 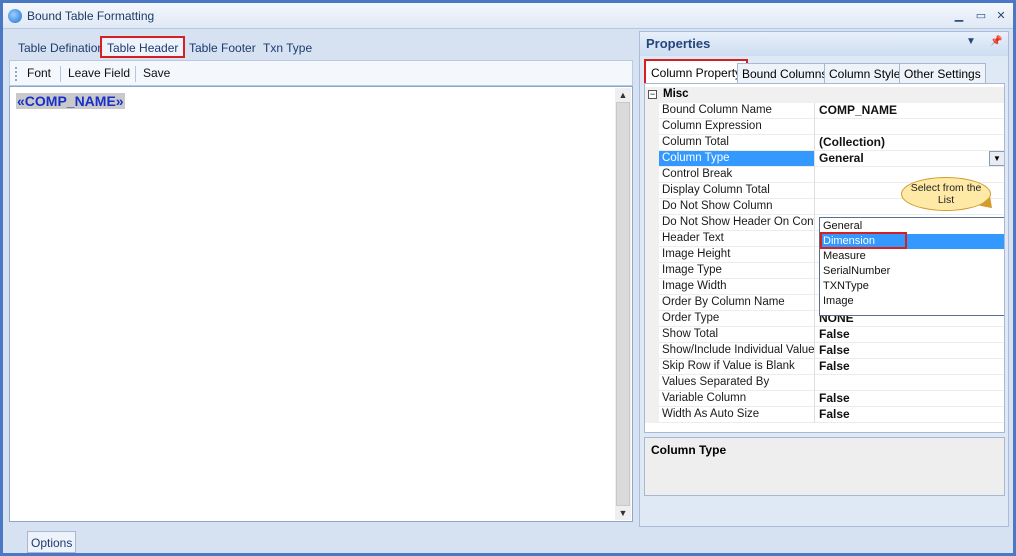 I want to click on property-row: Skip Row if Value is Blank False, so click(x=824, y=367).